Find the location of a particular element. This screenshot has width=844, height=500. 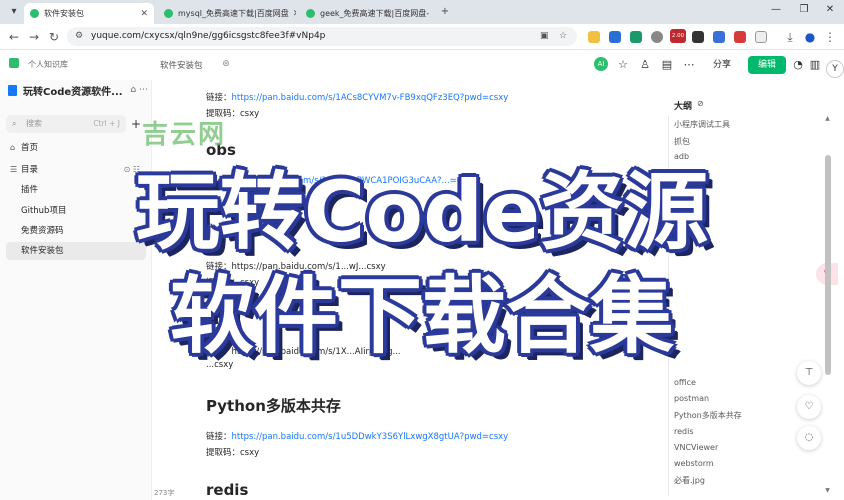

site-info-icon: ⚙ is located at coordinates (79, 36).